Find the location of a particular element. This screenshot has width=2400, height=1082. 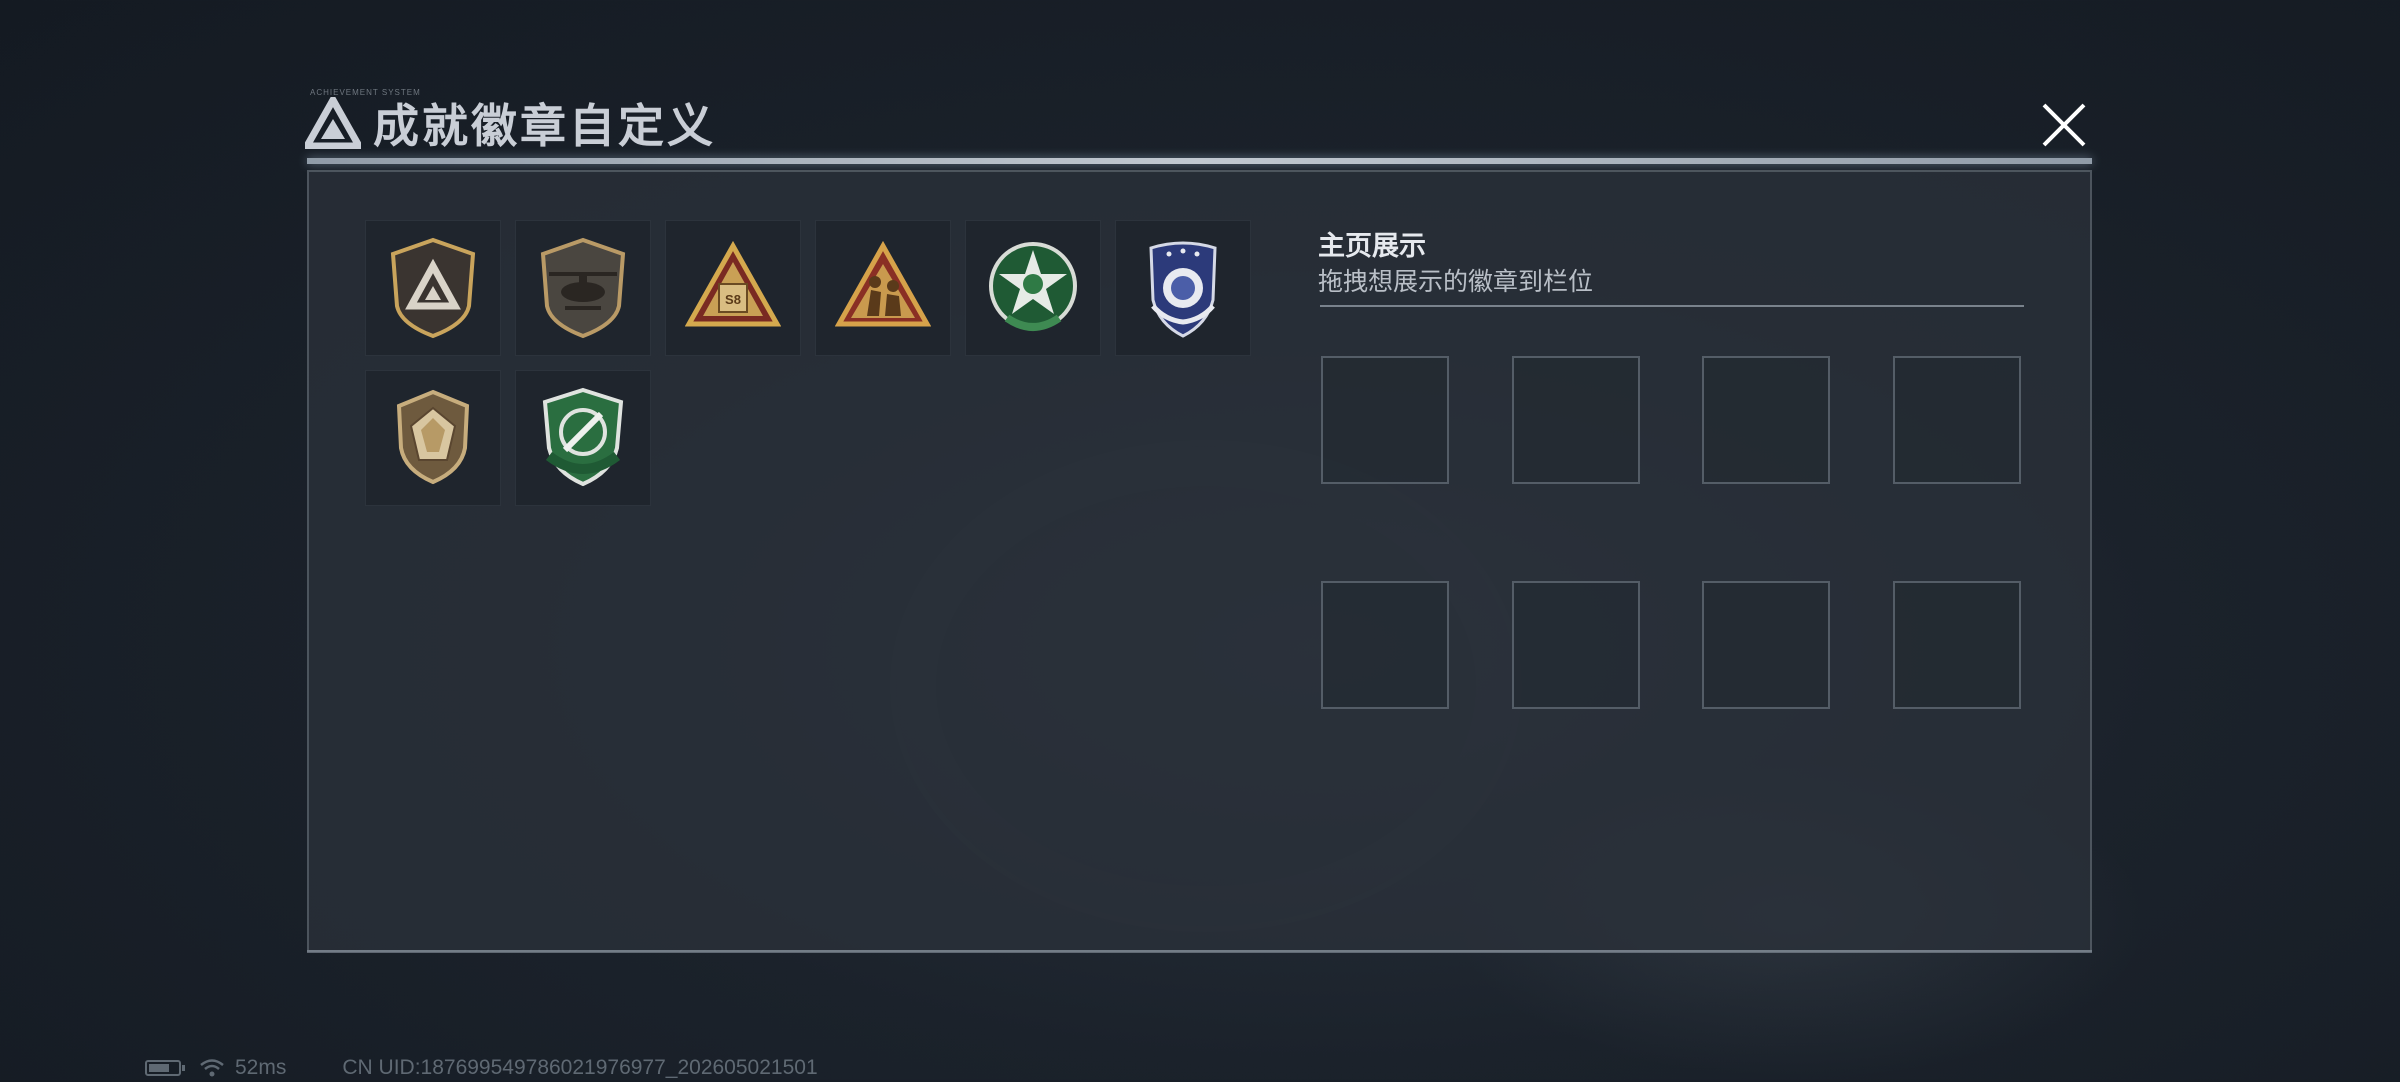

dialog-title: 成就徽章自定义 is located at coordinates (544, 126).